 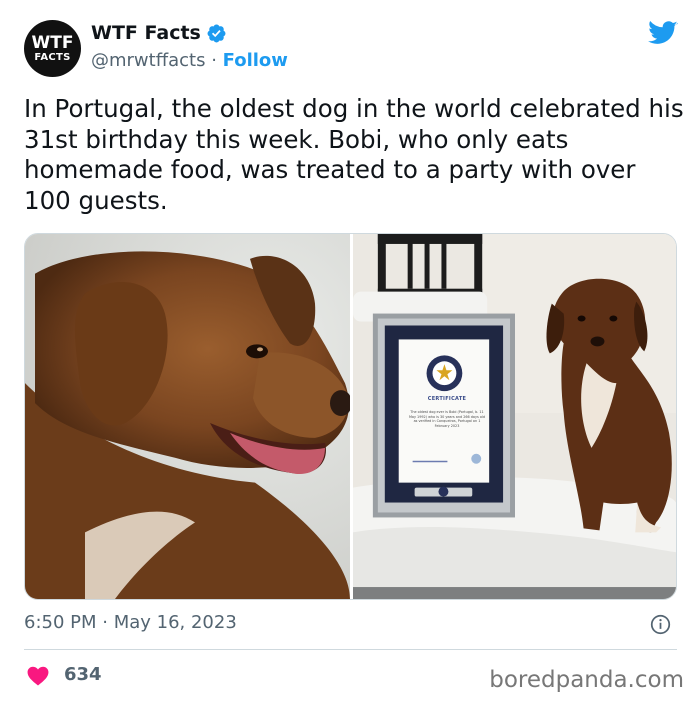 What do you see at coordinates (148, 60) in the screenshot?
I see `handle: @mrwtffacts` at bounding box center [148, 60].